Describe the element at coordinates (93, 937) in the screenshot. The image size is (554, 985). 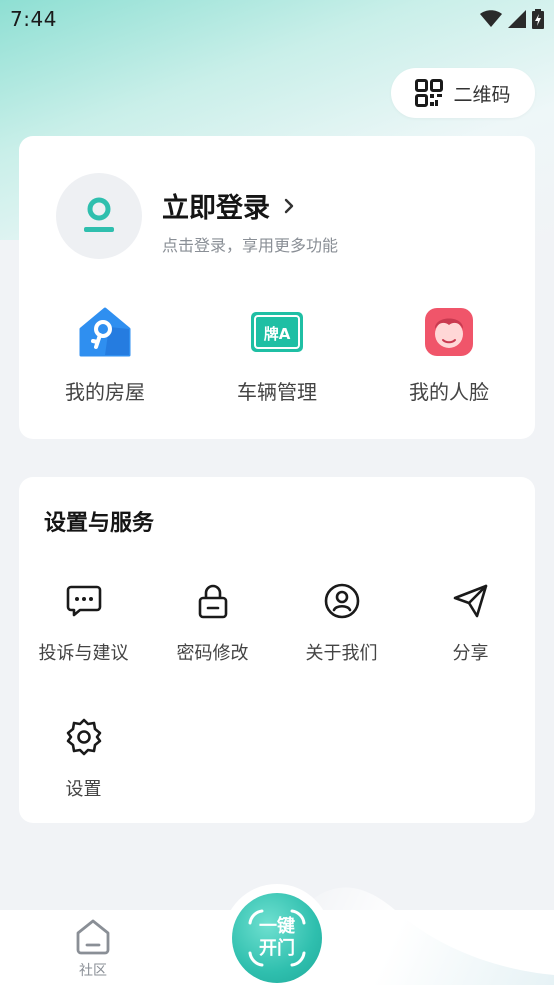
I see `home-icon` at that location.